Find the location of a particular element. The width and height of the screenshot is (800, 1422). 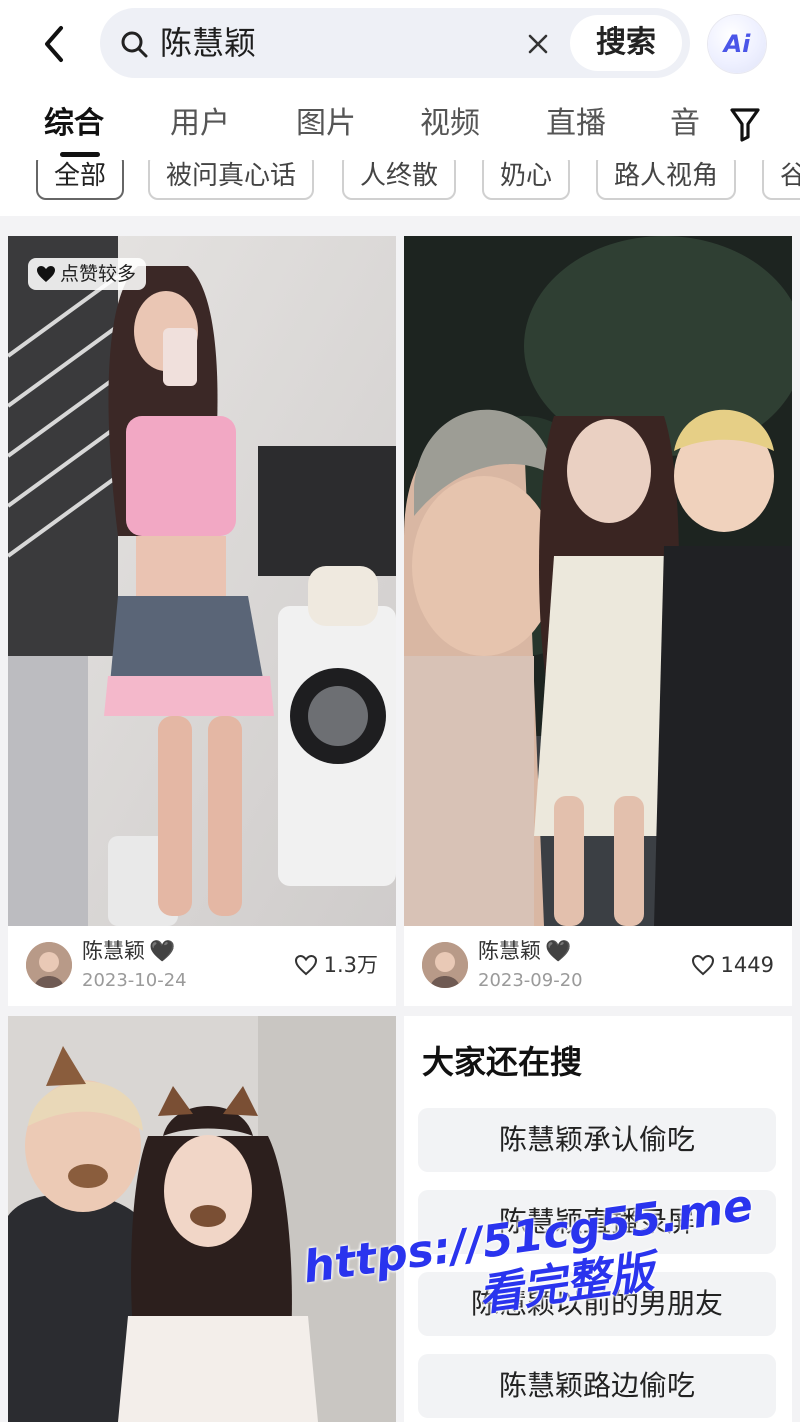

tab-bar: 综合 用户 图片 视频 直播 音 is located at coordinates (400, 124).